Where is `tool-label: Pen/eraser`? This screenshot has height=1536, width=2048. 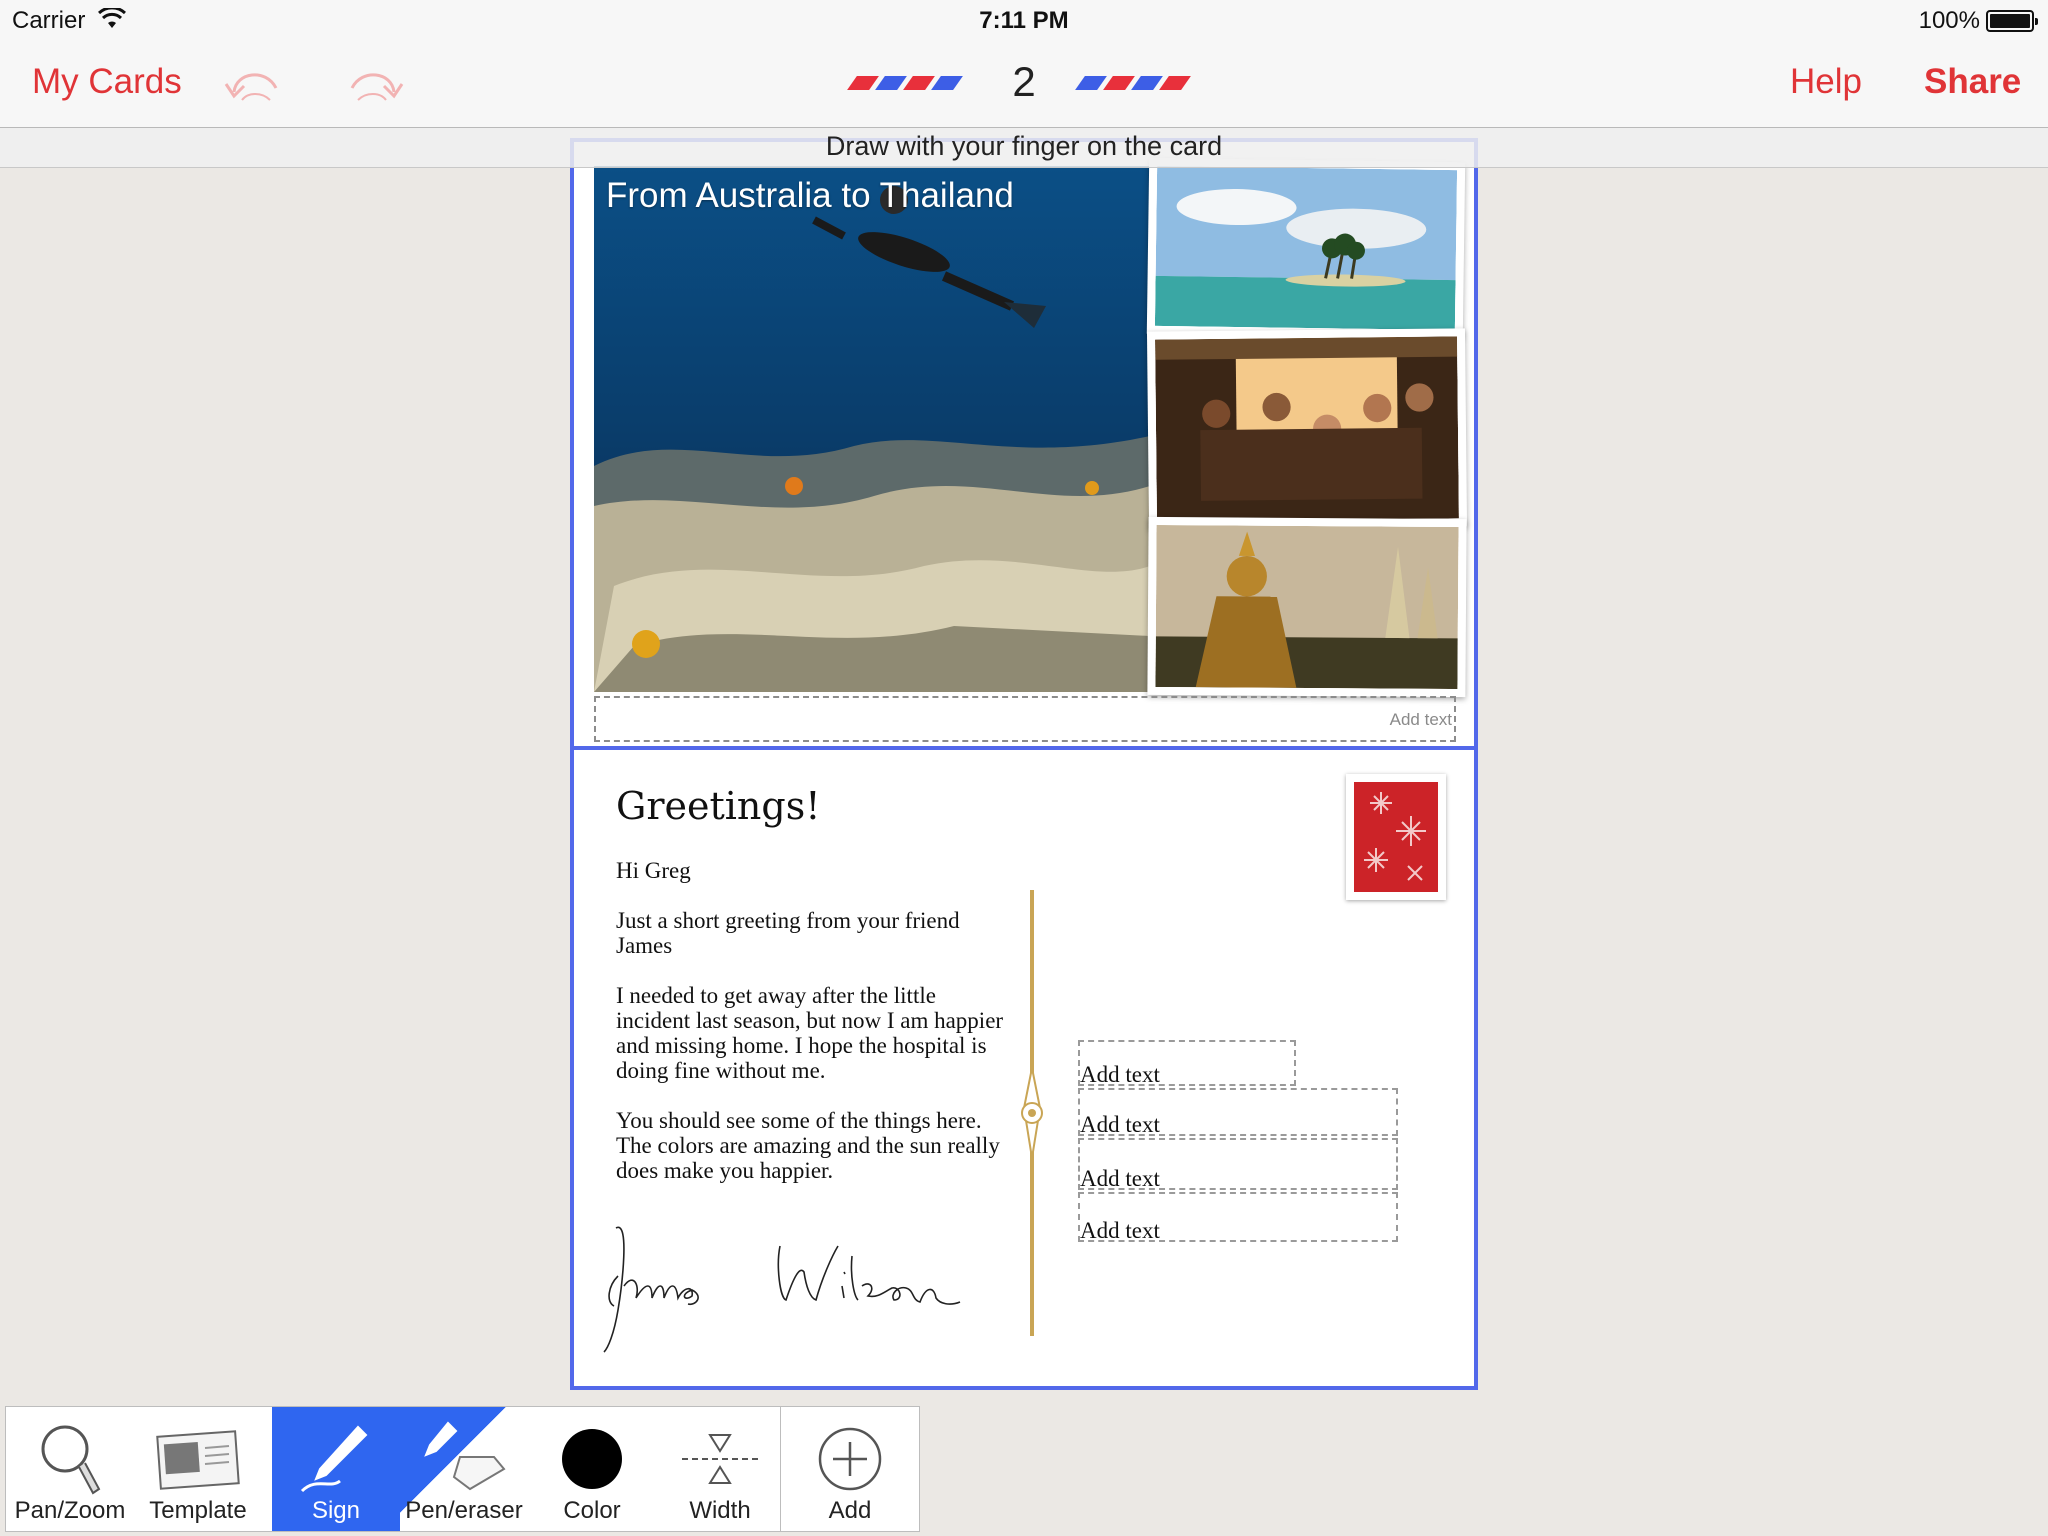 tool-label: Pen/eraser is located at coordinates (464, 1510).